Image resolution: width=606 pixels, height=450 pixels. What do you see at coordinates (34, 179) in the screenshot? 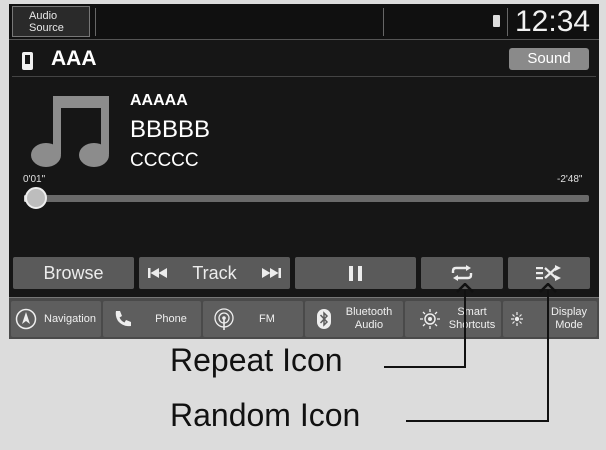
I see `elapsed-time: 0'01"` at bounding box center [34, 179].